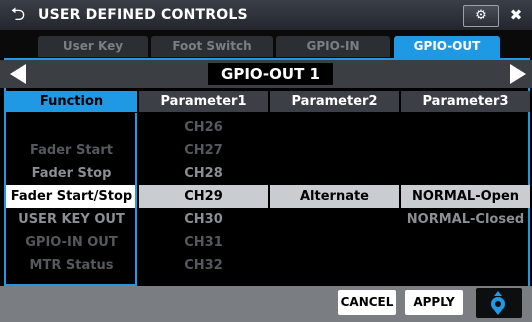 Image resolution: width=532 pixels, height=322 pixels. What do you see at coordinates (203, 150) in the screenshot?
I see `parameter1-cell: CH27` at bounding box center [203, 150].